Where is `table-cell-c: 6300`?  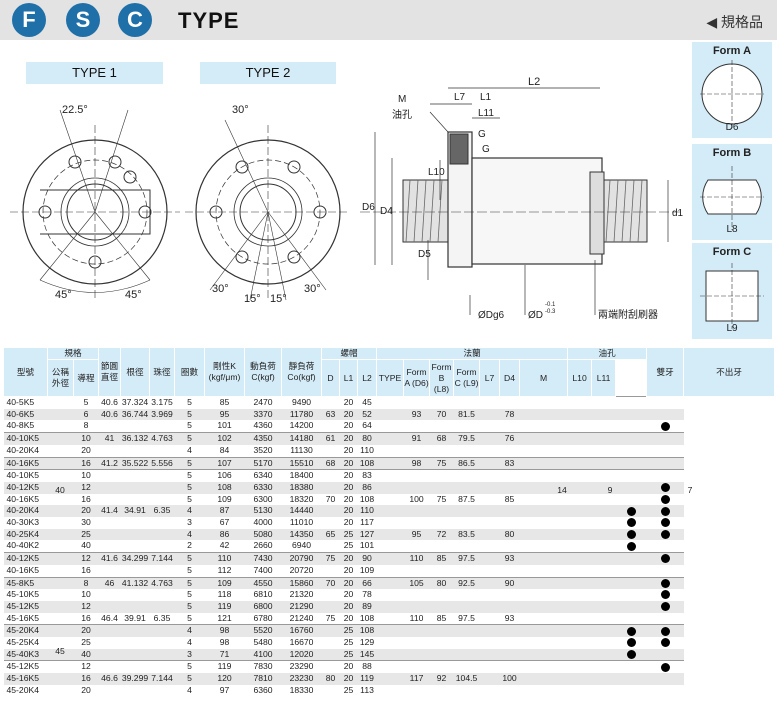 table-cell-c: 6300 is located at coordinates (263, 499).